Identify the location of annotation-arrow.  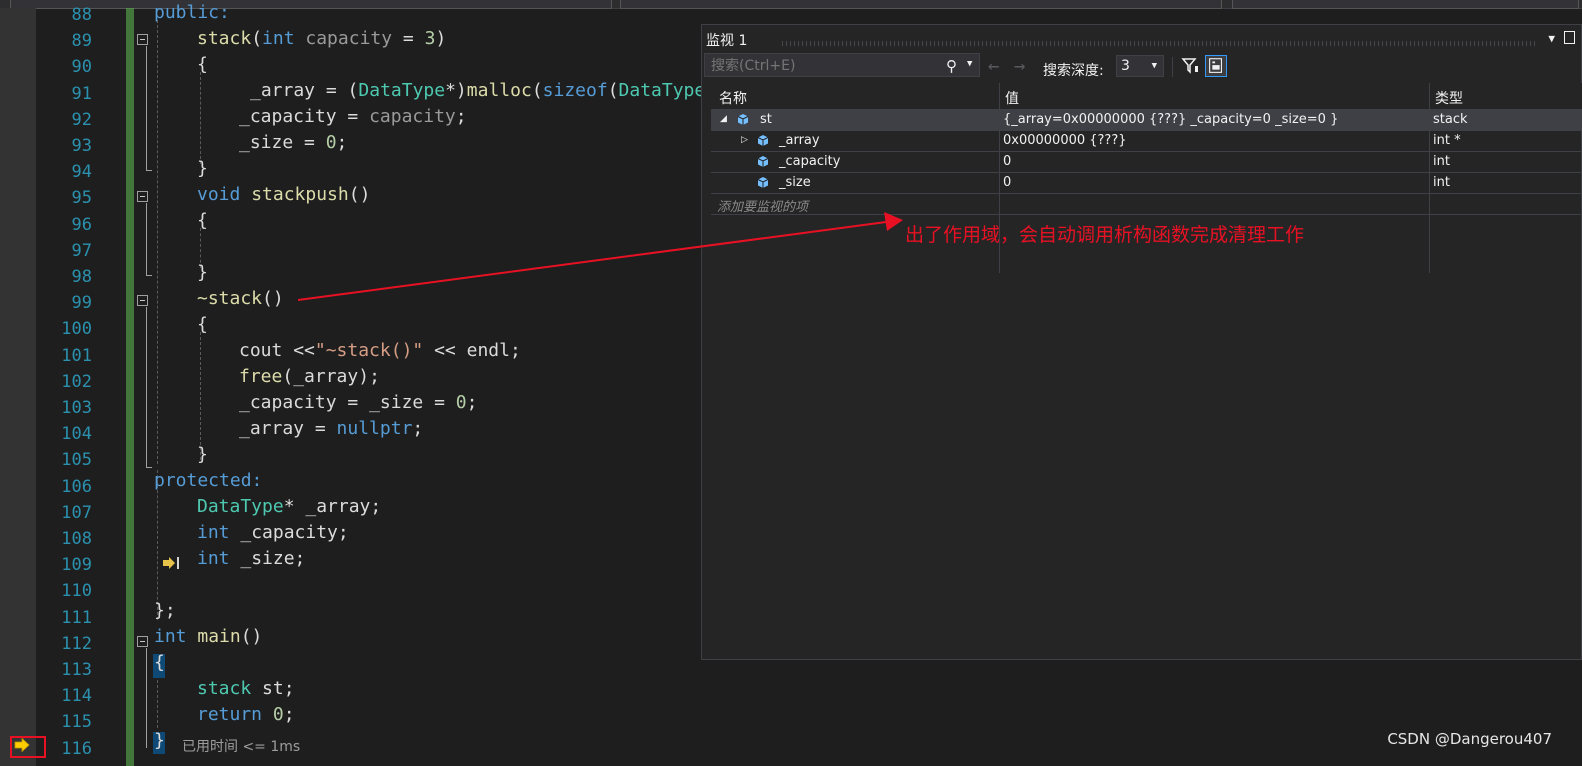
(600, 256).